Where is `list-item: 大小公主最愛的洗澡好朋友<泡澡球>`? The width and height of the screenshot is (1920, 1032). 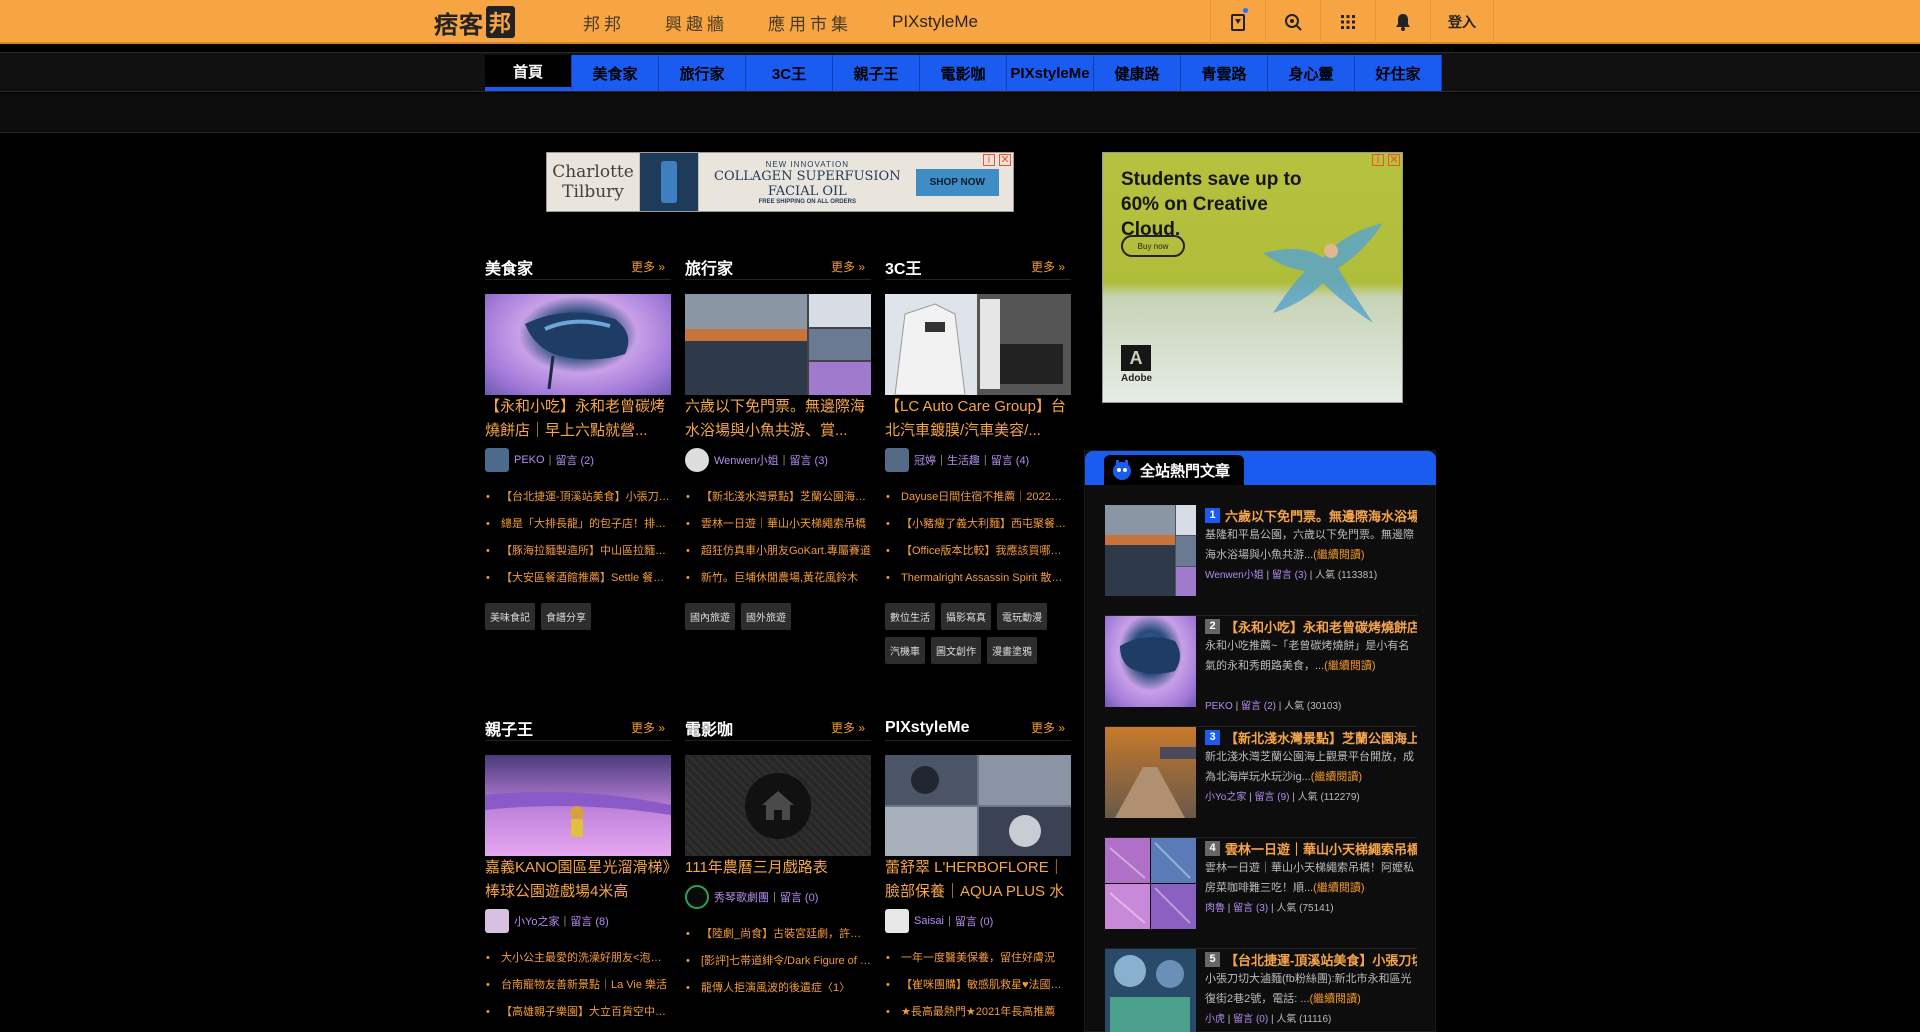
list-item: 大小公主最愛的洗澡好朋友<泡澡球> is located at coordinates (578, 958).